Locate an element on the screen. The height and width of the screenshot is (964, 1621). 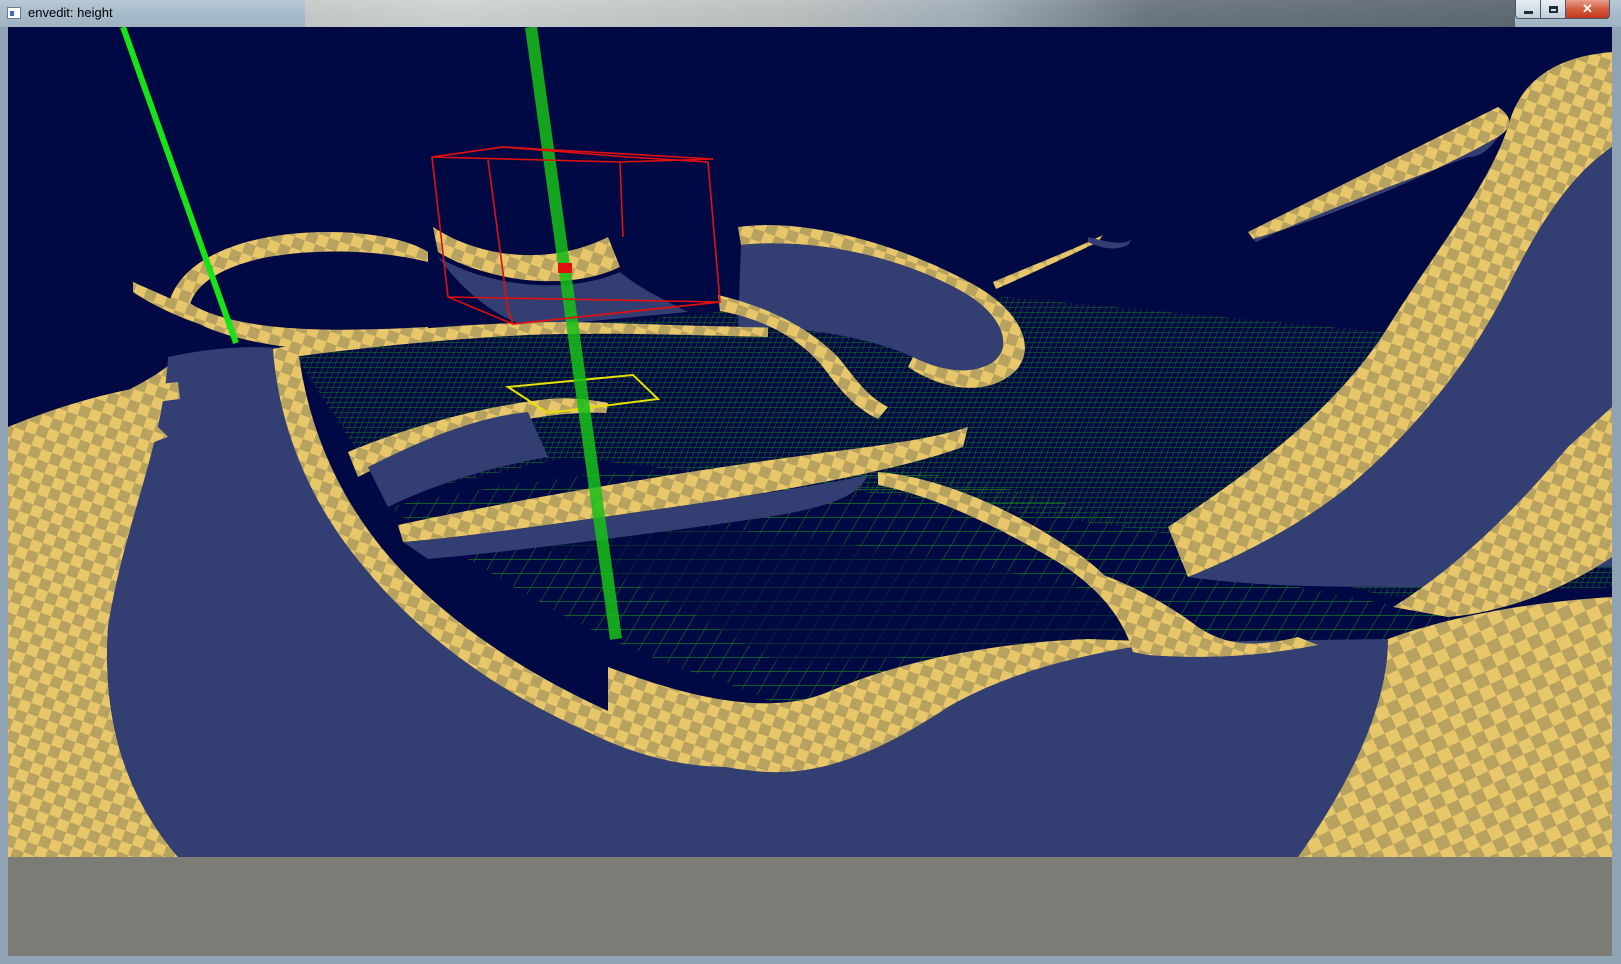
close-button: ✕ is located at coordinates (1588, 9).